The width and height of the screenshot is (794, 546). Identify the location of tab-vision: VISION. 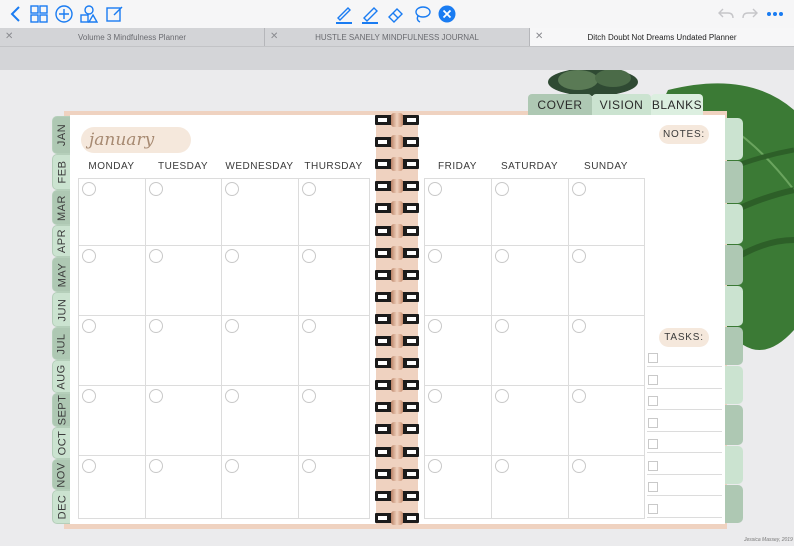
(621, 104).